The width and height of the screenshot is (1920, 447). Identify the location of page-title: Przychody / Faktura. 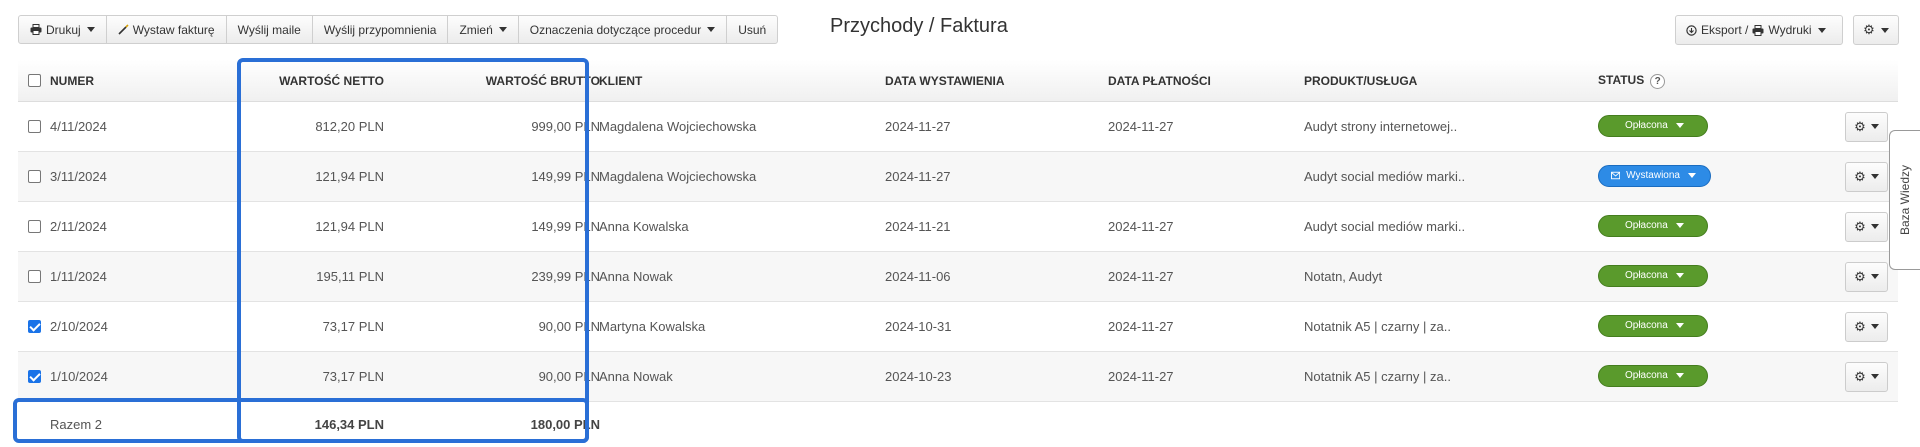
(919, 26).